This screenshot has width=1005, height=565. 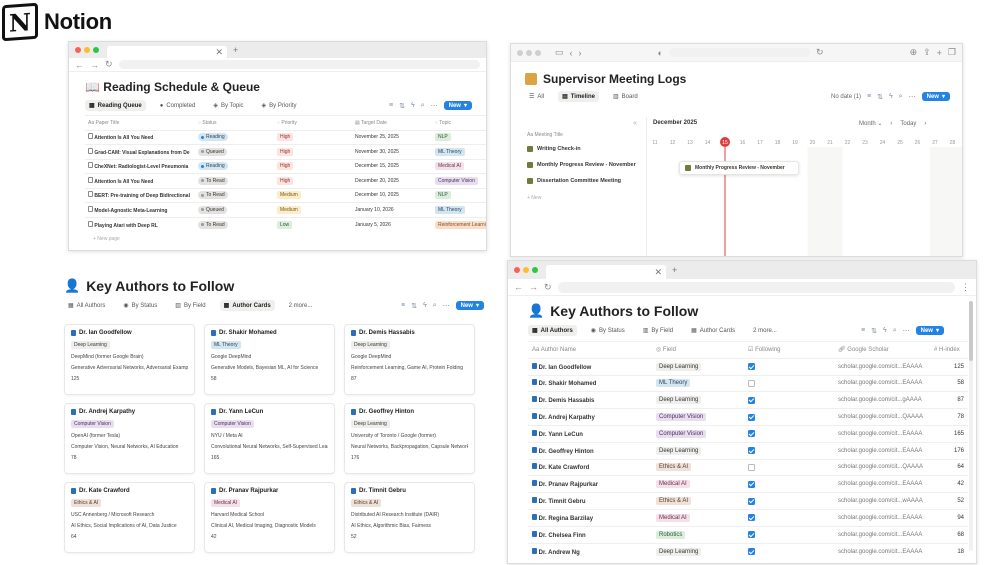 I want to click on target-date-cell: December 15, 2025, so click(x=392, y=166).